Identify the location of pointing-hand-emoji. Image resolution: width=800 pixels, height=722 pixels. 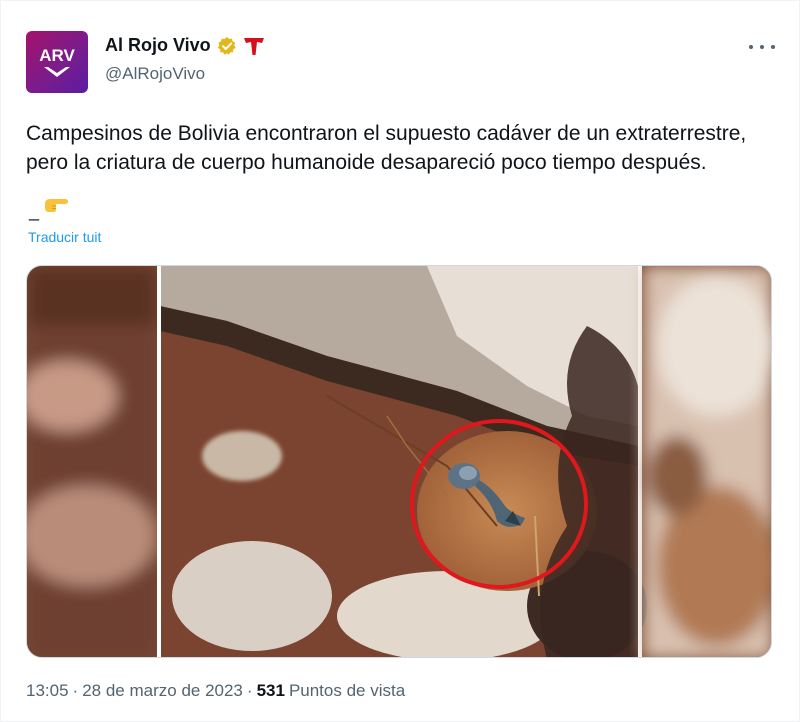
(57, 205).